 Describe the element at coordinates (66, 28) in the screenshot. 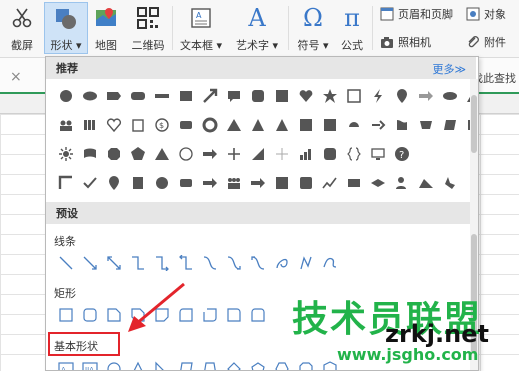

I see `shapes-button: 形状 ▾` at that location.